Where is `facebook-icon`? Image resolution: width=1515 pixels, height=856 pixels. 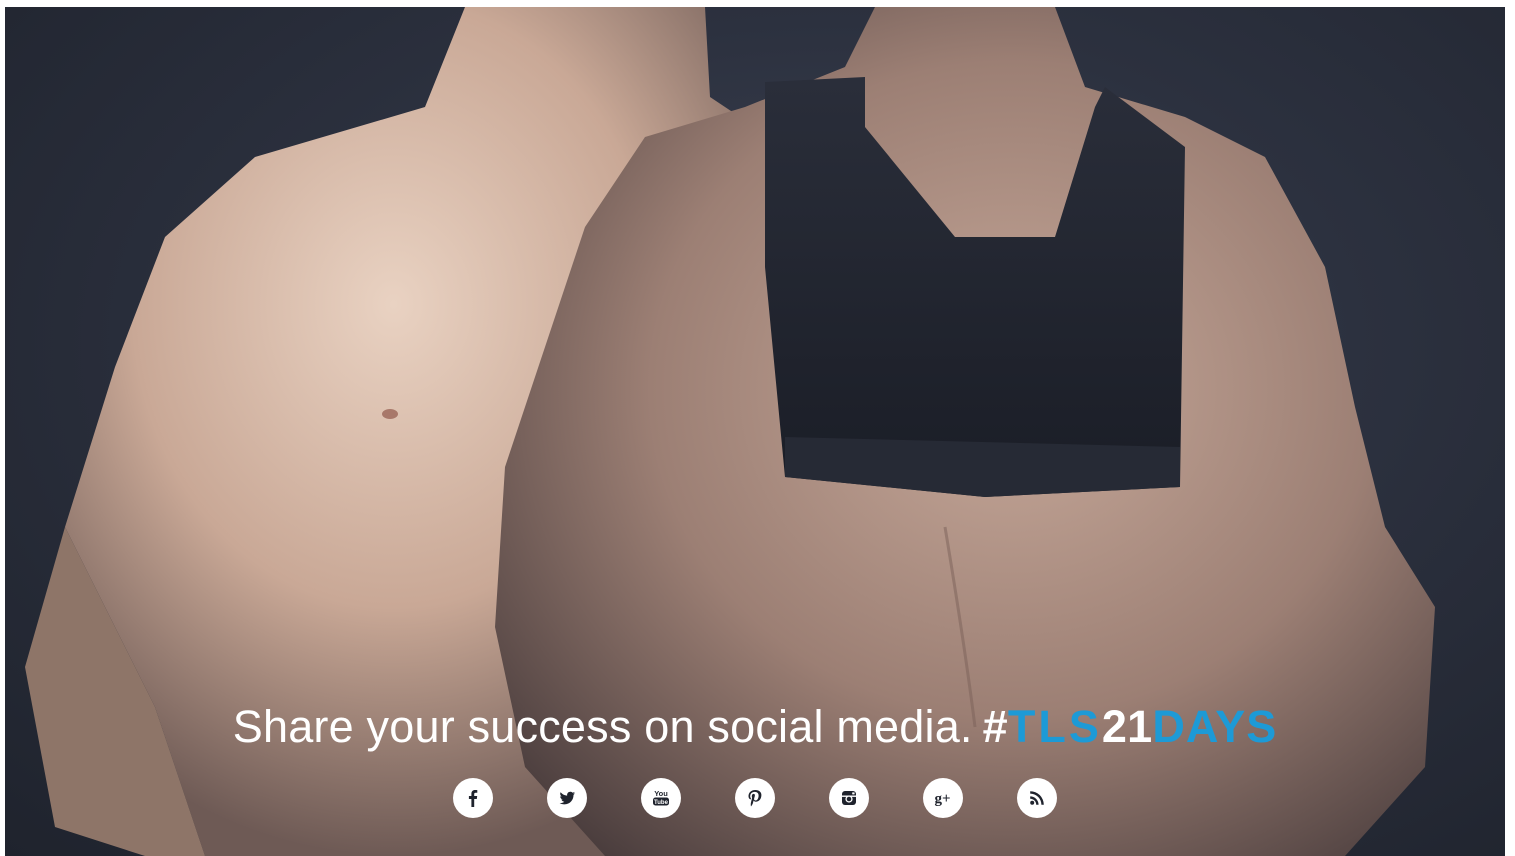
facebook-icon is located at coordinates (473, 798).